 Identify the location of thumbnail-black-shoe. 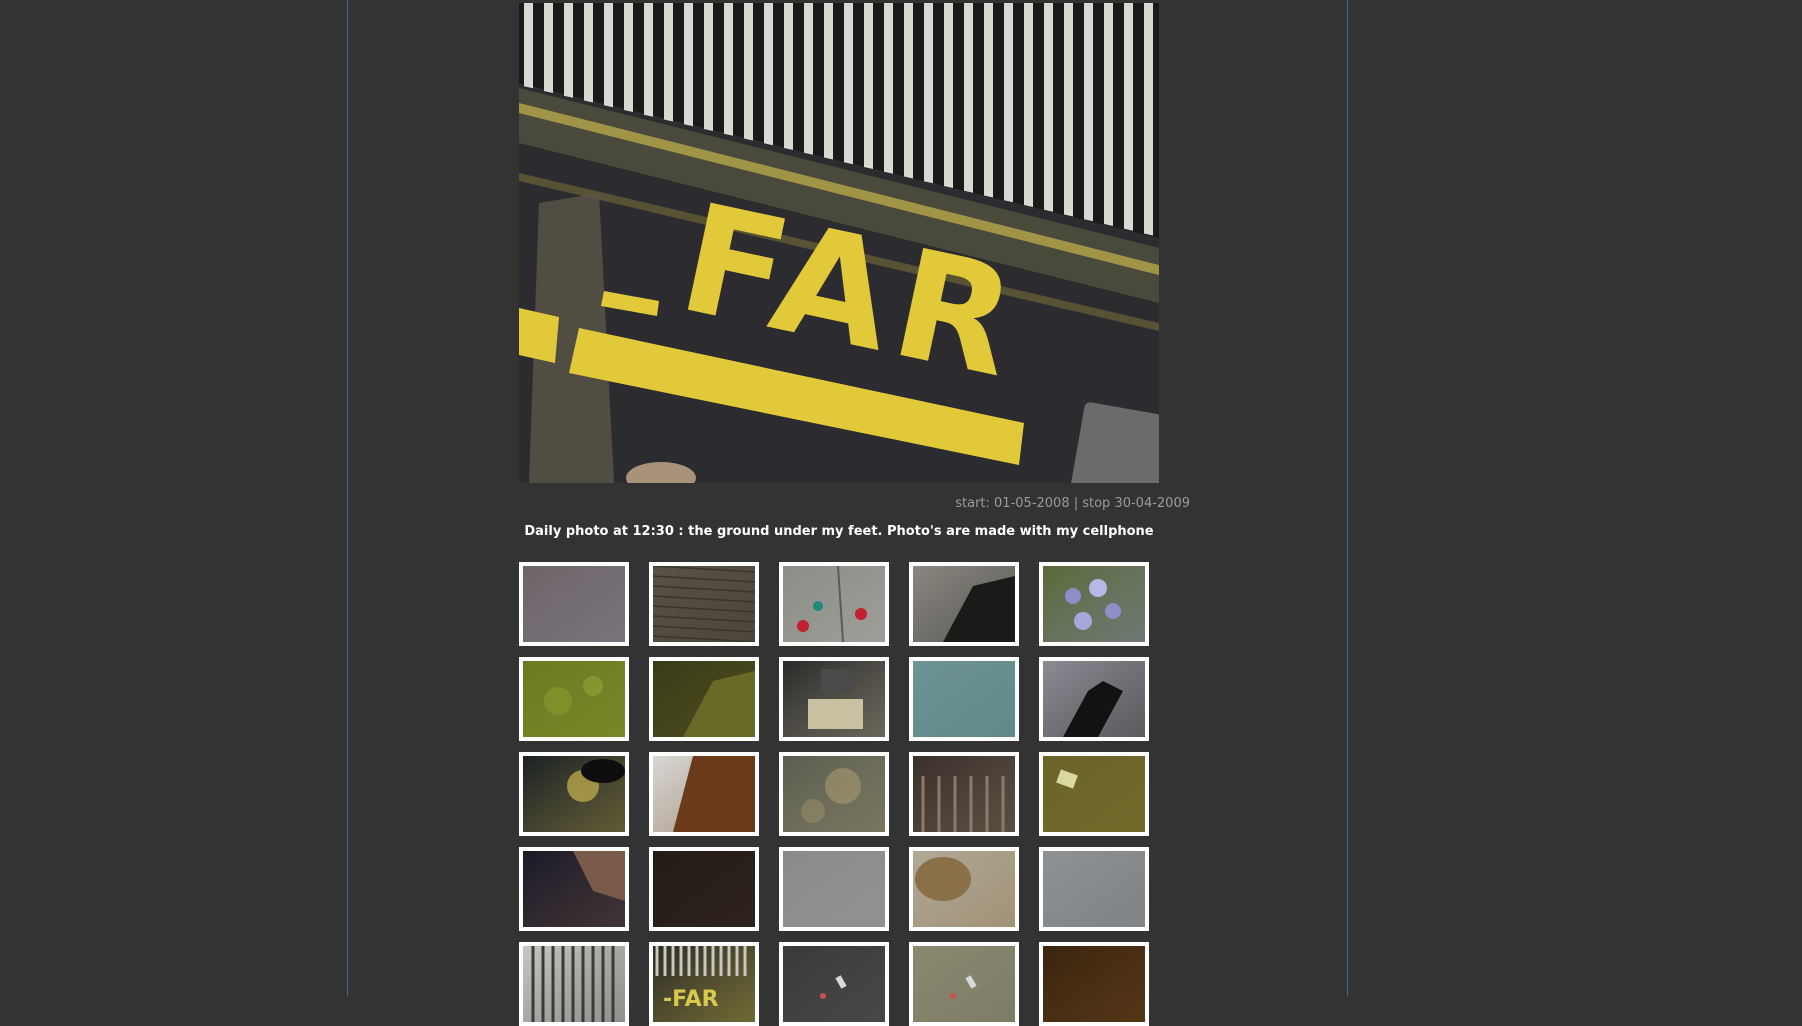
(1094, 699).